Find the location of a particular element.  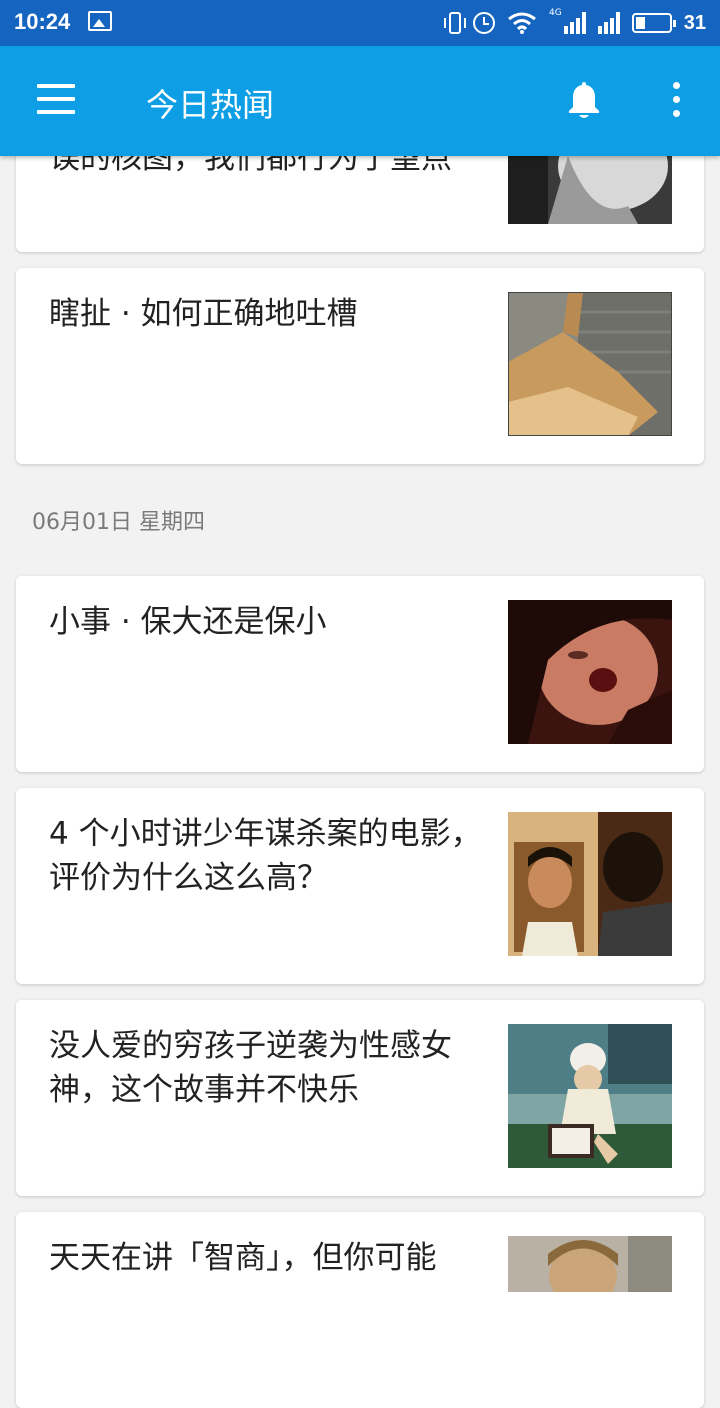

story-card: 天天在讲「智商」，但你可能 is located at coordinates (360, 1310).